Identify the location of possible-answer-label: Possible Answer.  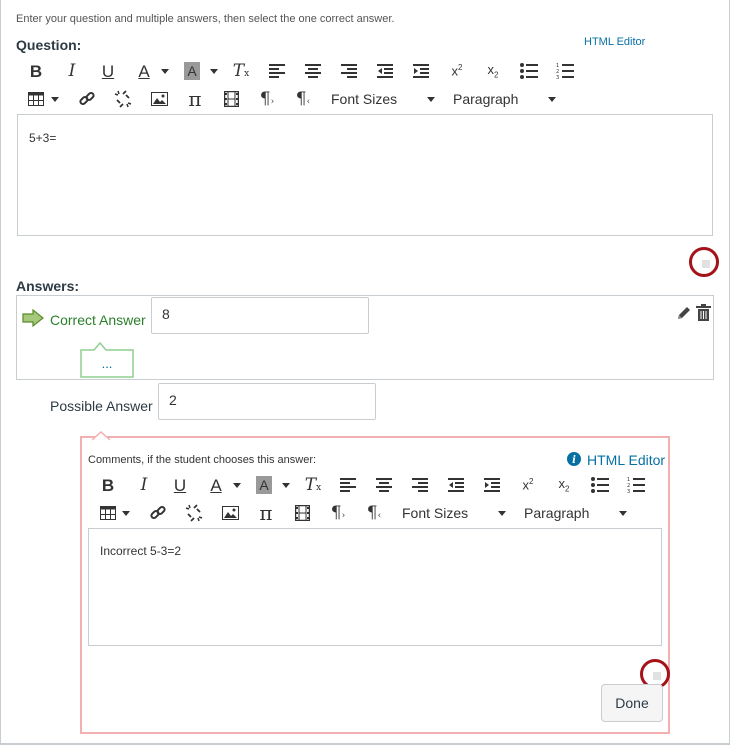
(101, 406).